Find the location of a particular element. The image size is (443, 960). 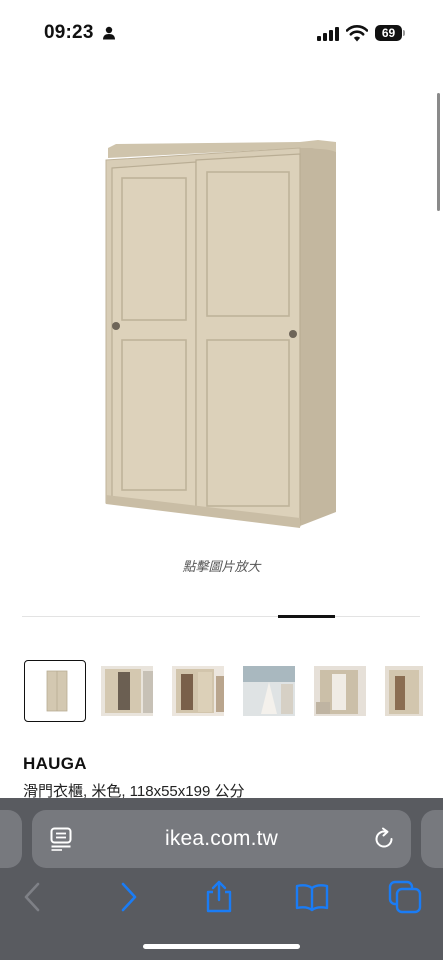

wardrobe-left-door is located at coordinates (154, 335).